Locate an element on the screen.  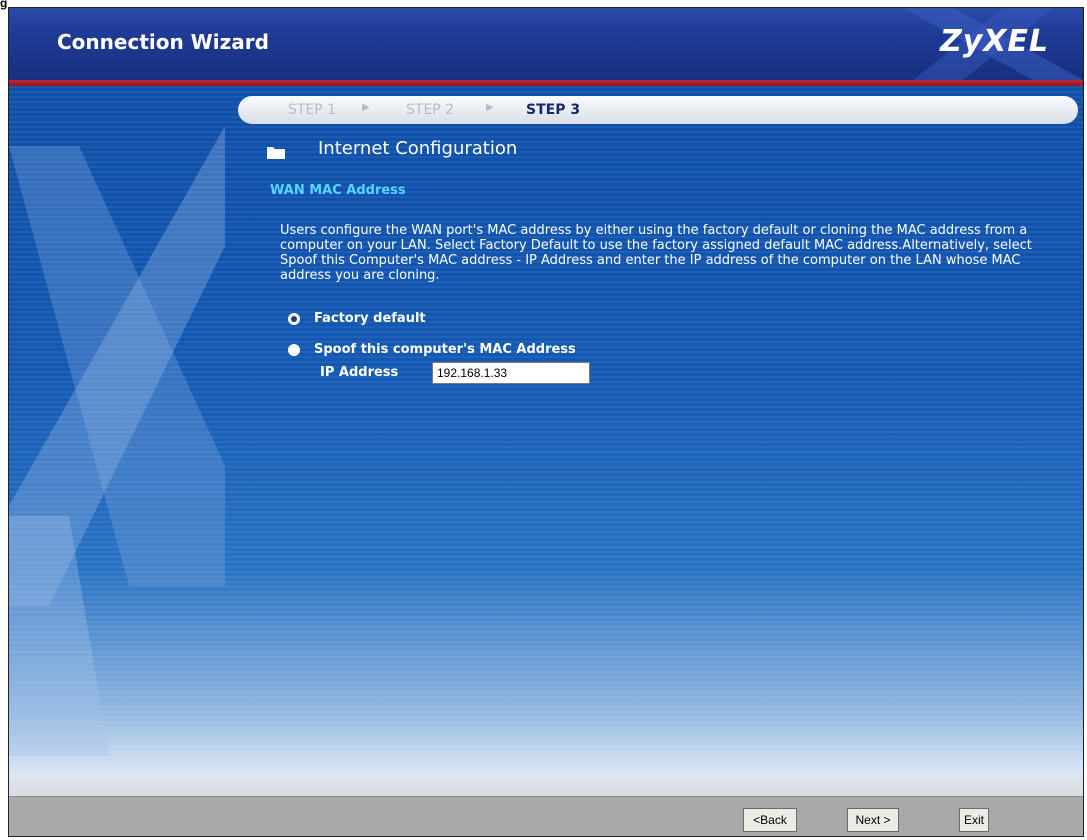
step-1-label: STEP 1 is located at coordinates (312, 110).